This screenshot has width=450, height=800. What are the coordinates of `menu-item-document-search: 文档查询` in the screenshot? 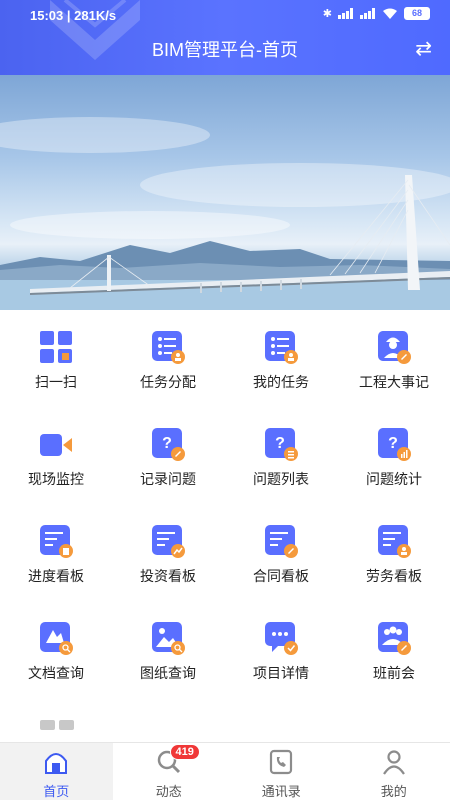 It's located at (56, 648).